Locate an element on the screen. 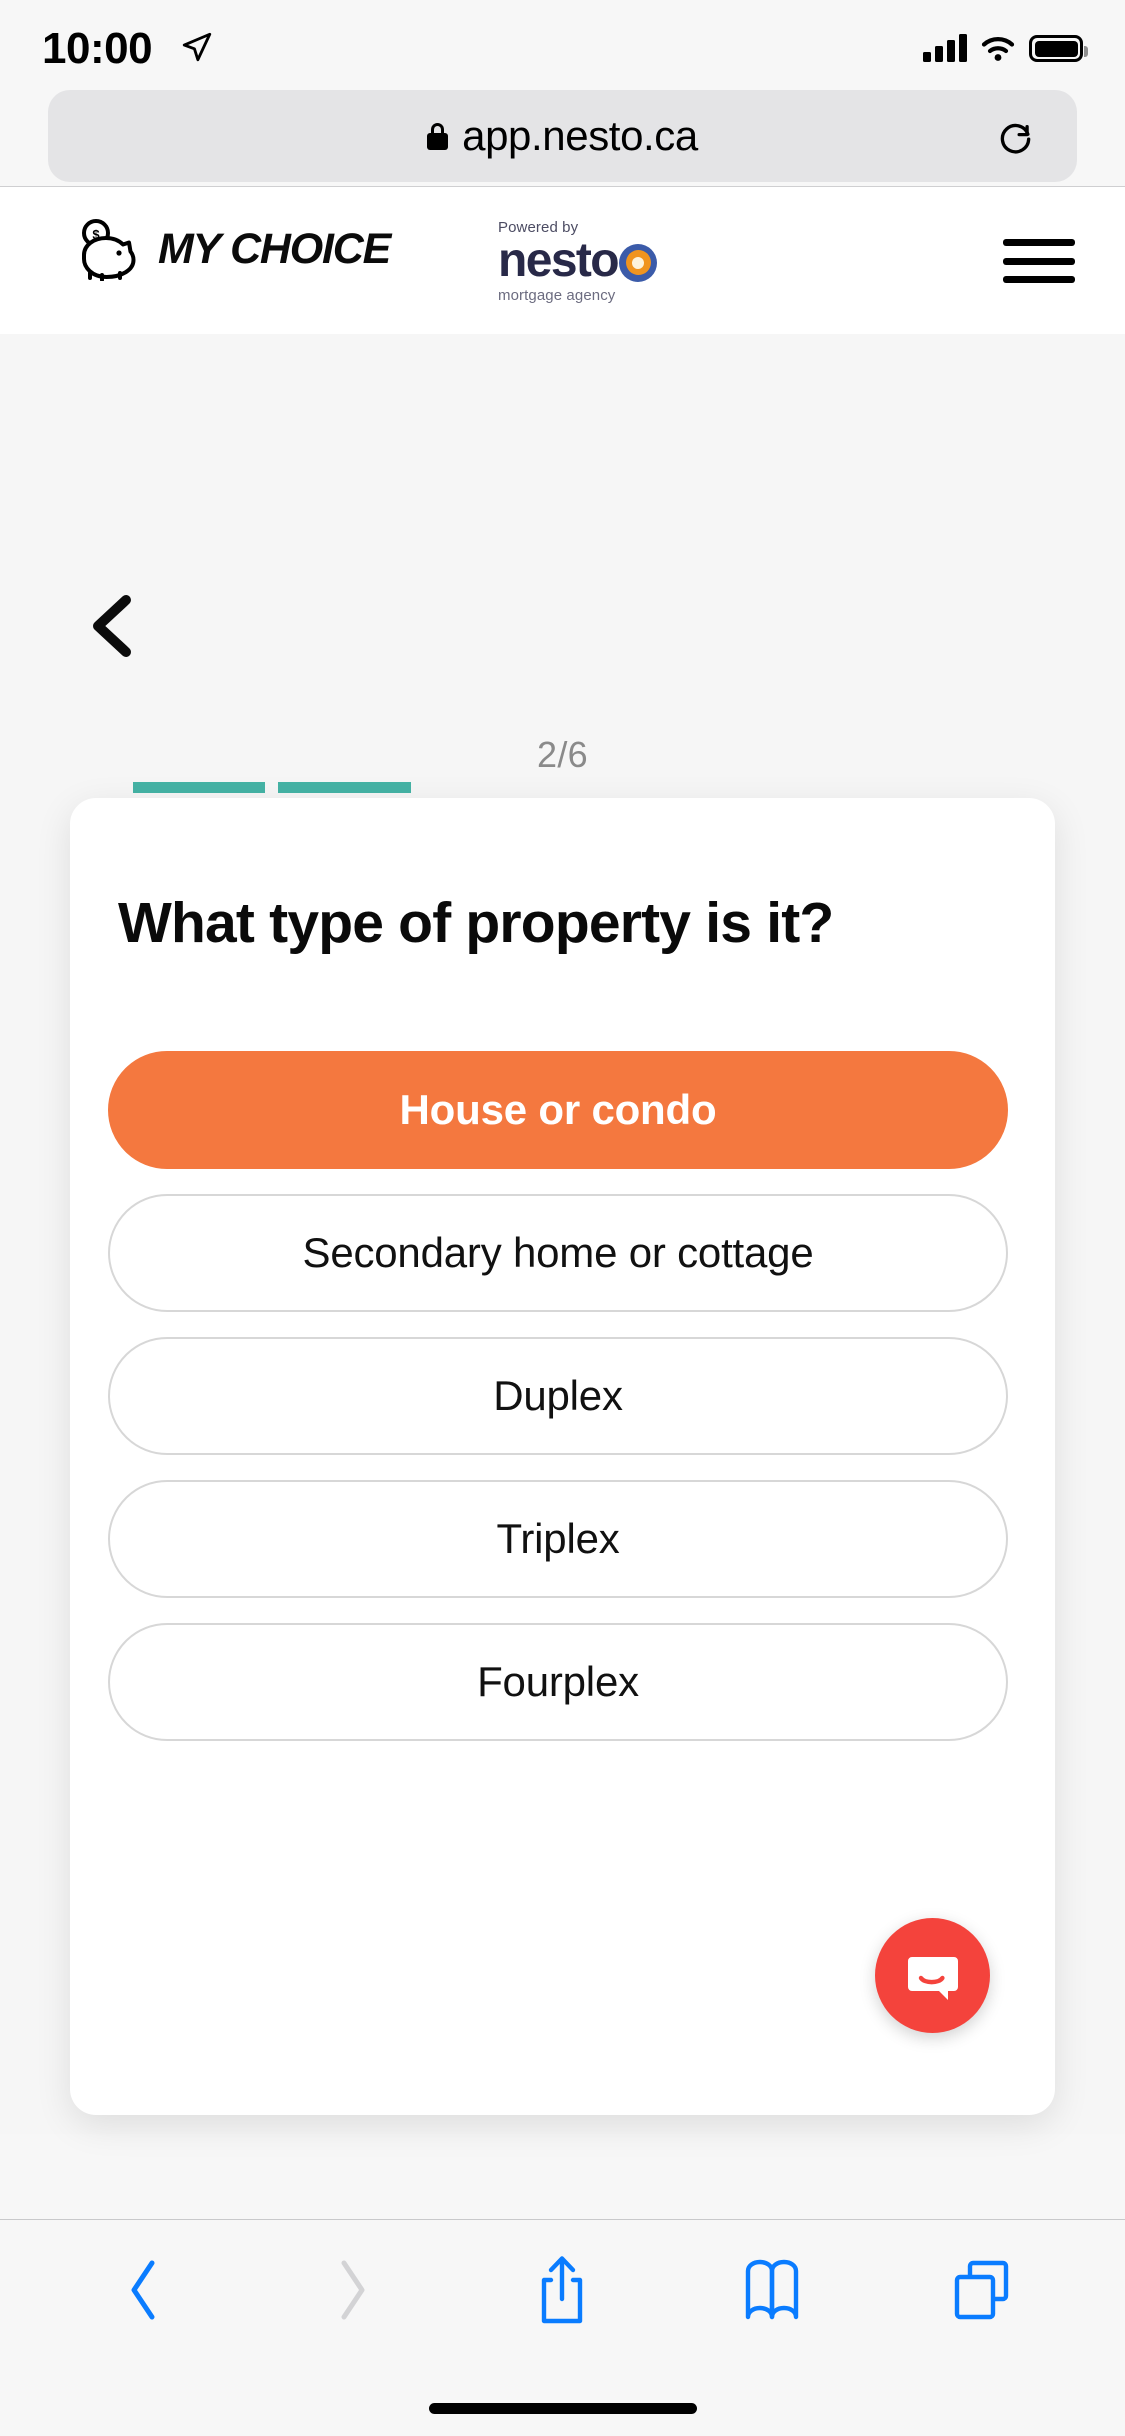 Image resolution: width=1125 pixels, height=2436 pixels. wifi-icon is located at coordinates (998, 49).